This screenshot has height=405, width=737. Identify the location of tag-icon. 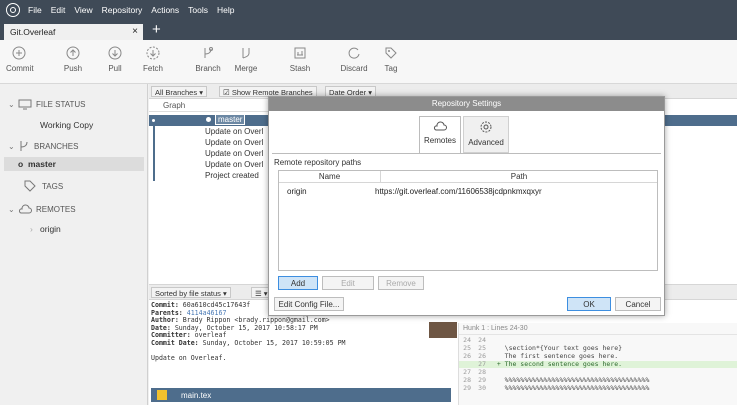
(391, 53).